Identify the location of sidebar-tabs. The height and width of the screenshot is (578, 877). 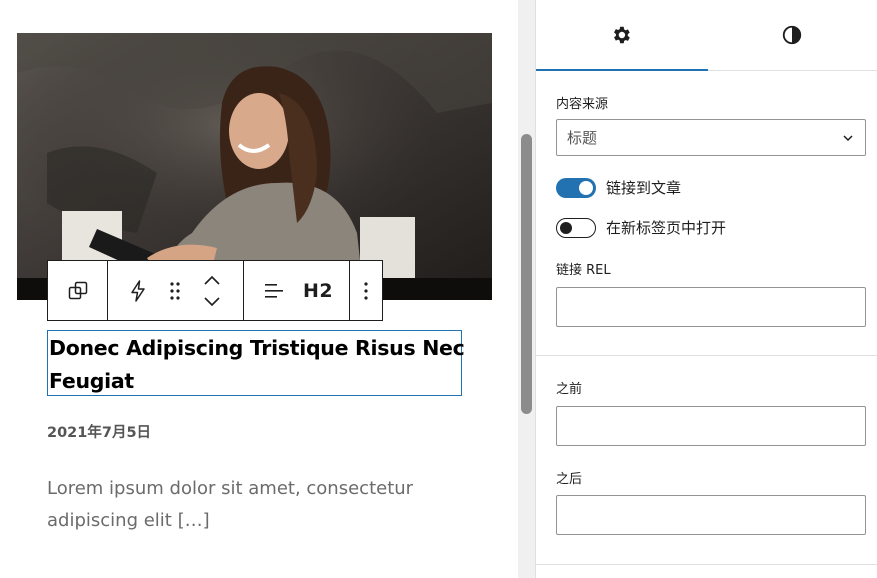
(706, 35).